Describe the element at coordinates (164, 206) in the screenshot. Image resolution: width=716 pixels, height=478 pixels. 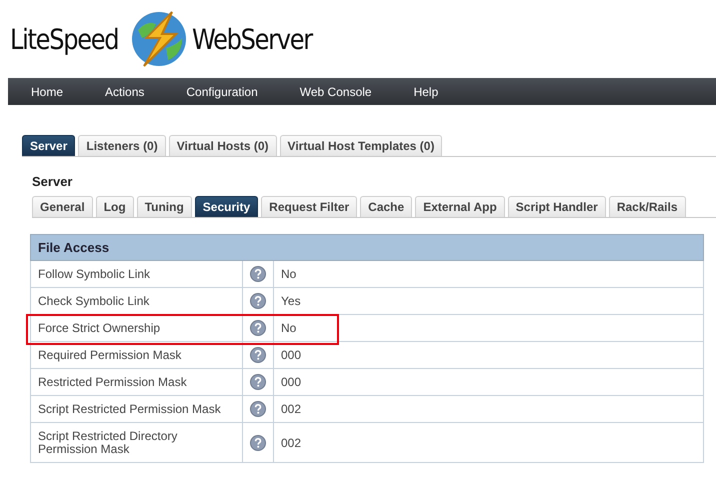
I see `tab: Tuning` at that location.